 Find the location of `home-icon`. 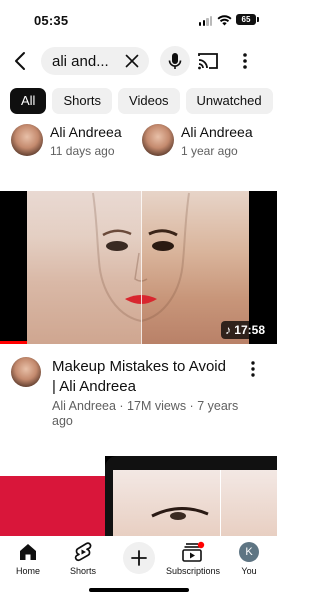

home-icon is located at coordinates (28, 552).